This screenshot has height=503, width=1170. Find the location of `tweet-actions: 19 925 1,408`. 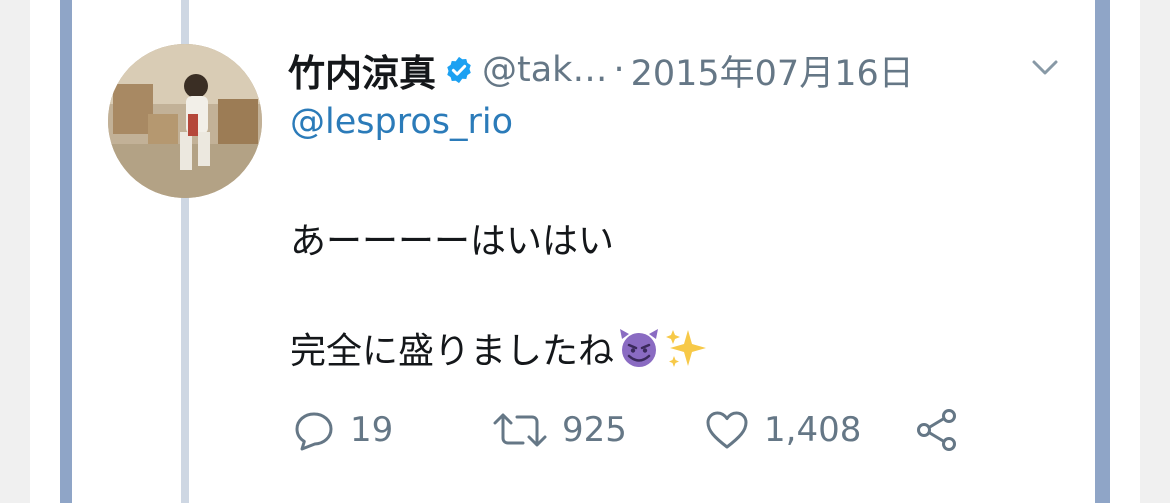

tweet-actions: 19 925 1,408 is located at coordinates (626, 430).